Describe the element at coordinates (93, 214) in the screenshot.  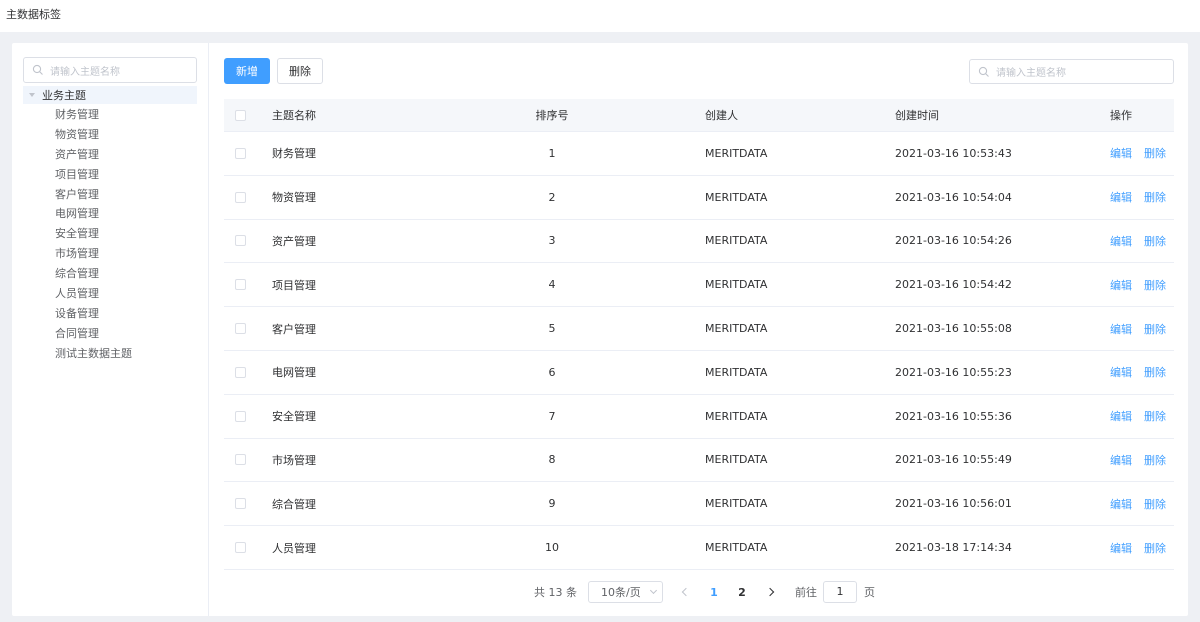
I see `tree-item: 电网管理` at that location.